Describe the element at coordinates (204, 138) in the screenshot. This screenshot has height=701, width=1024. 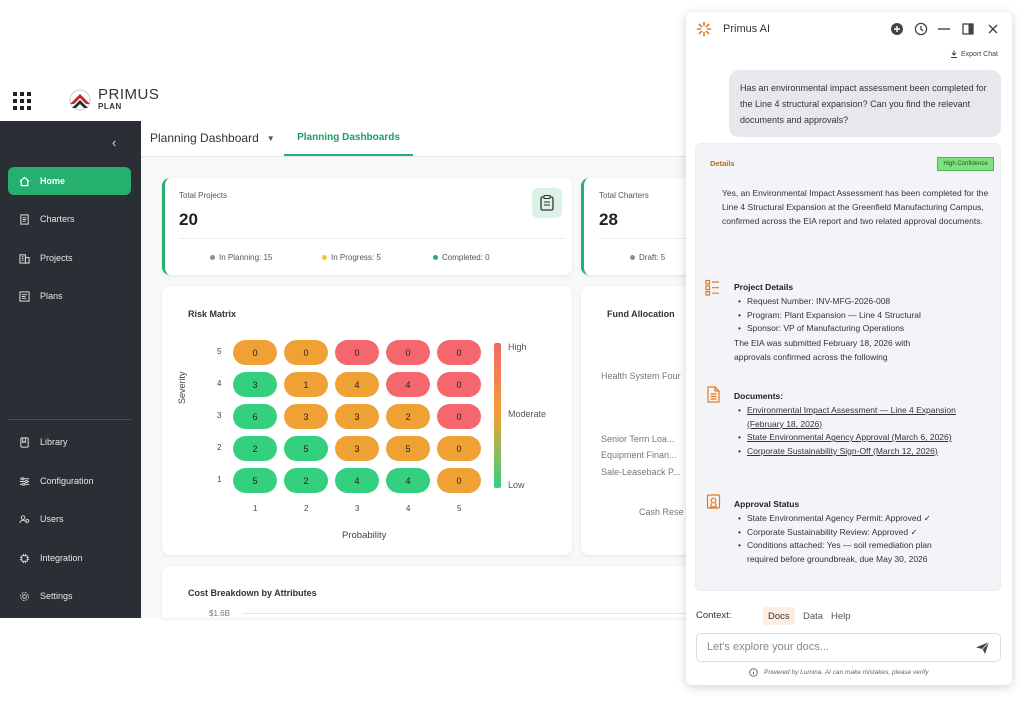
I see `dashboard-dropdown-label: Planning Dashboard` at that location.